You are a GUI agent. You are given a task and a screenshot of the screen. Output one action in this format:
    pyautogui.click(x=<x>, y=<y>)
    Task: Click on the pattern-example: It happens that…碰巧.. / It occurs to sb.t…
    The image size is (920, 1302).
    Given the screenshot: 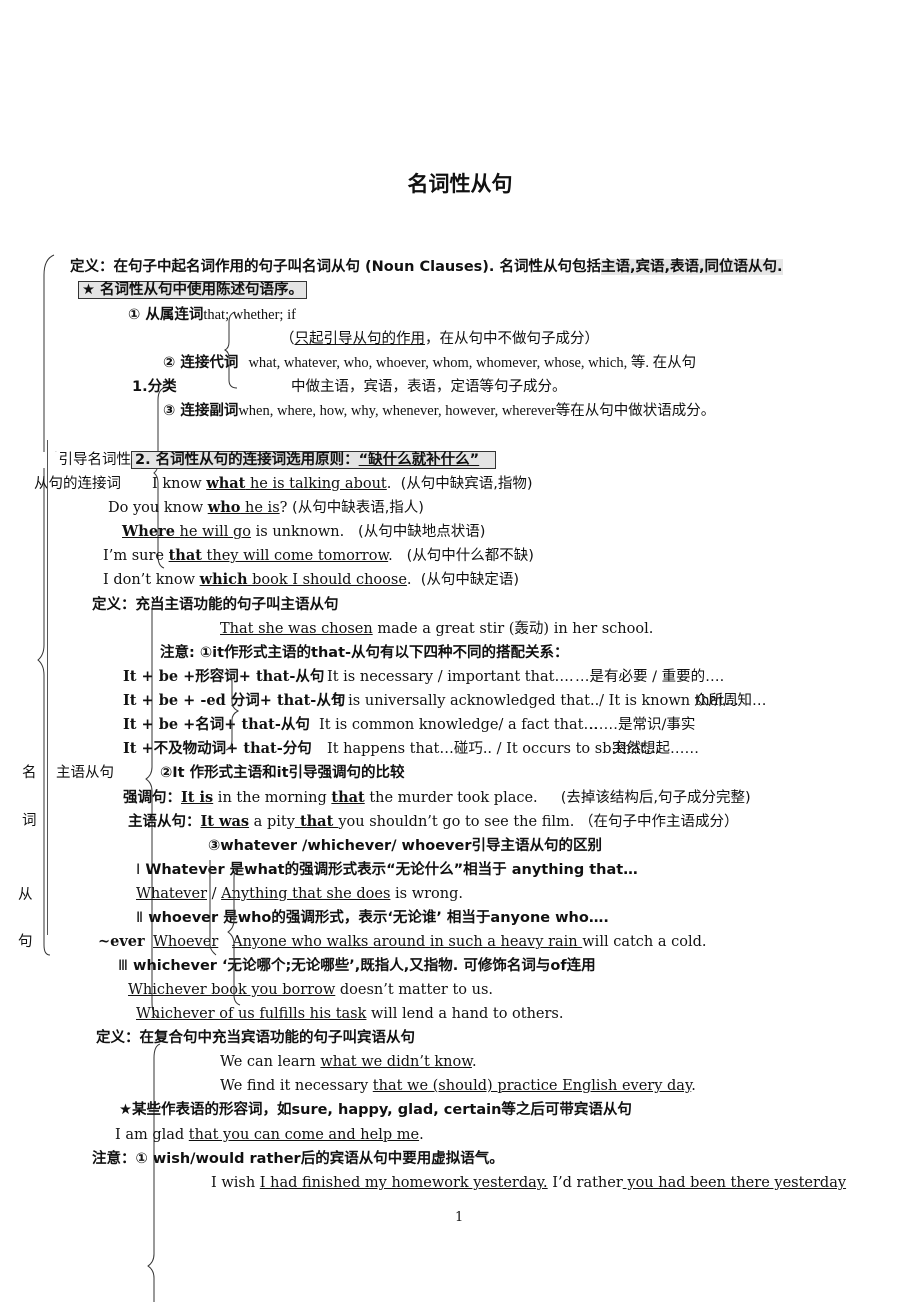 What is the action you would take?
    pyautogui.click(x=494, y=749)
    